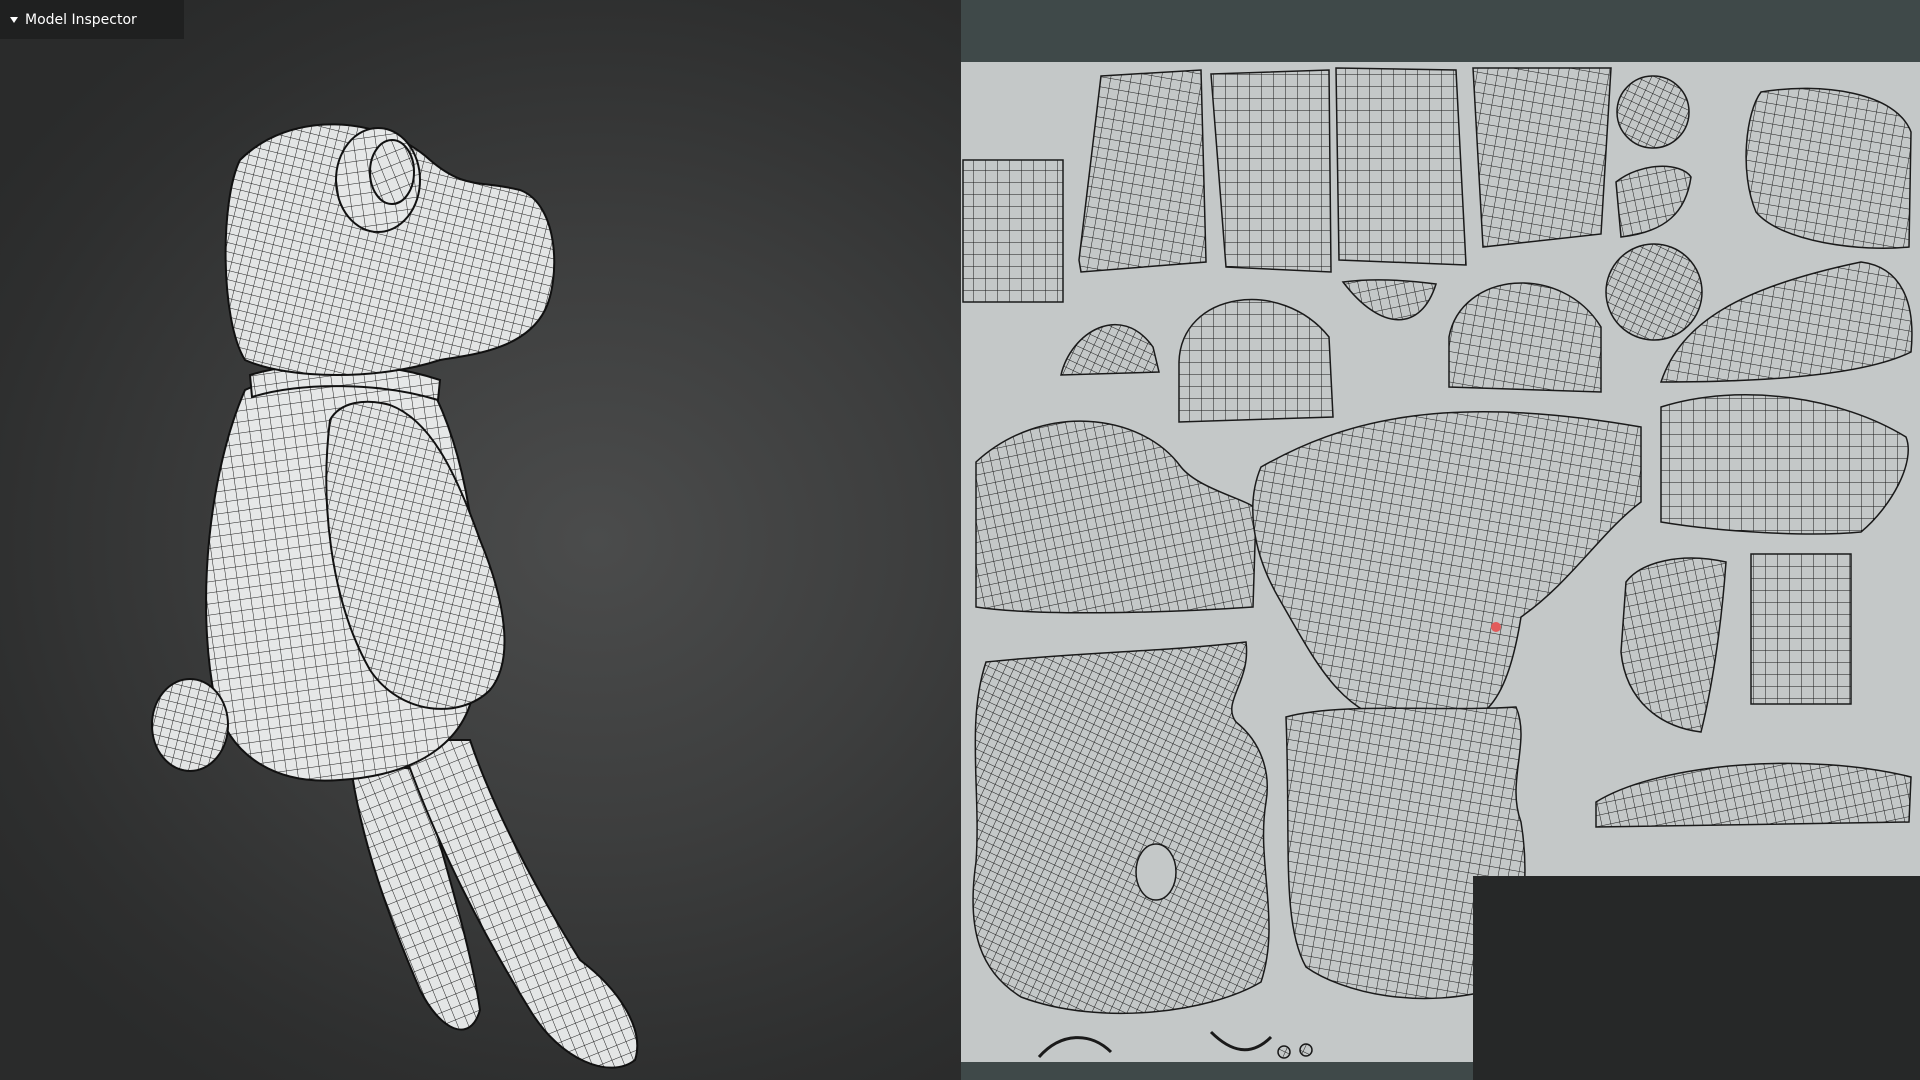 The height and width of the screenshot is (1080, 1920). What do you see at coordinates (1496, 627) in the screenshot?
I see `uv-selection-marker` at bounding box center [1496, 627].